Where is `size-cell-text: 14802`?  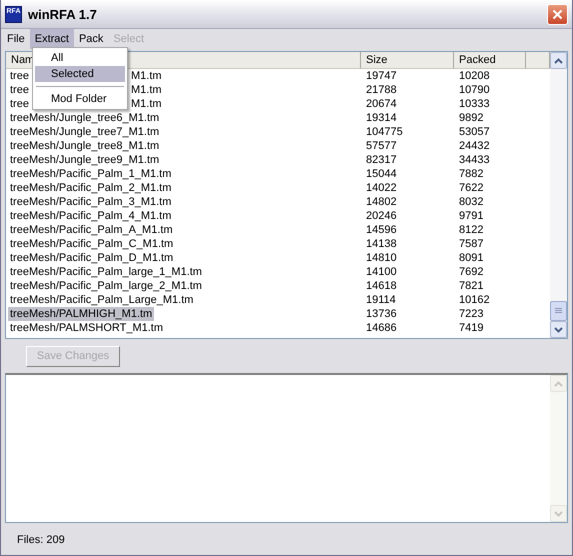 size-cell-text: 14802 is located at coordinates (381, 202).